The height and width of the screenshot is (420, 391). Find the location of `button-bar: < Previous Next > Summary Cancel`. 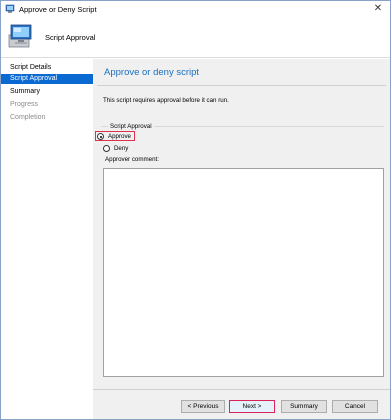

button-bar: < Previous Next > Summary Cancel is located at coordinates (241, 404).